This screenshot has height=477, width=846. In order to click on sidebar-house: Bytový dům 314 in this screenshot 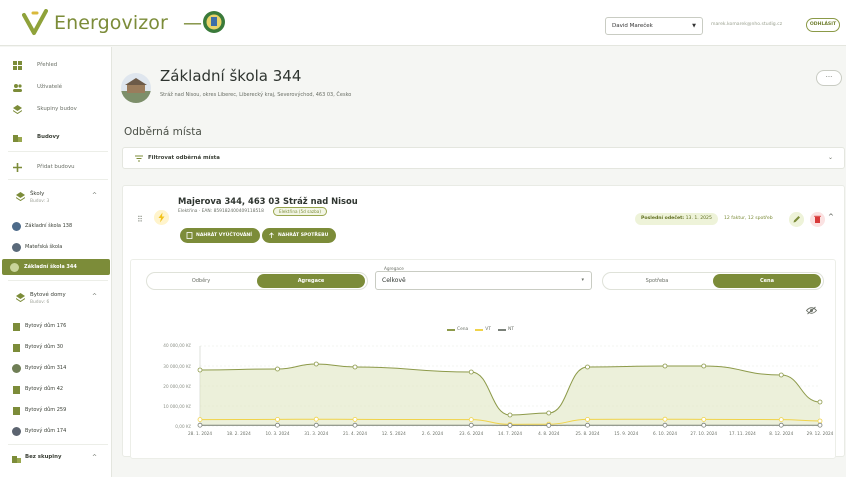, I will do `click(56, 368)`.